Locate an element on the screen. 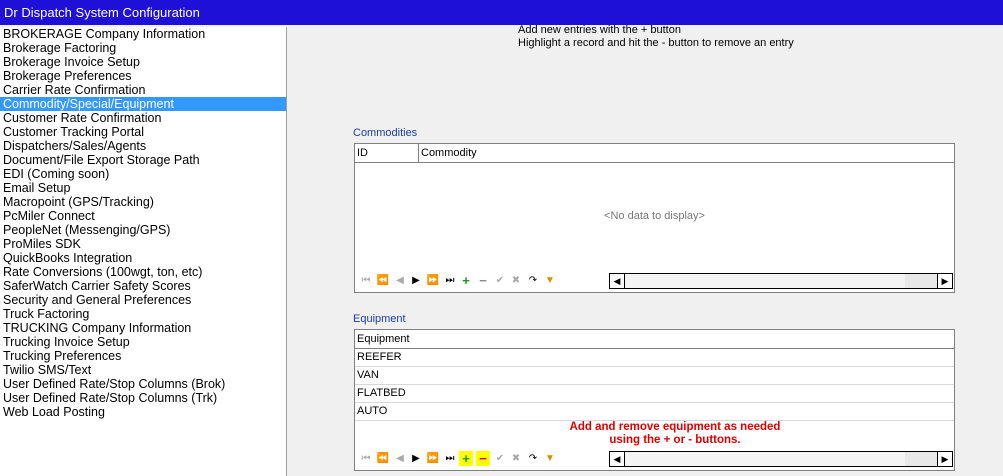  equipment-navigator: ⏮ ⏪ ◀ ▶ ⏩ ⏭ + − ✔ ✖ ↷ ▼ ◀ ▶ is located at coordinates (654, 459).